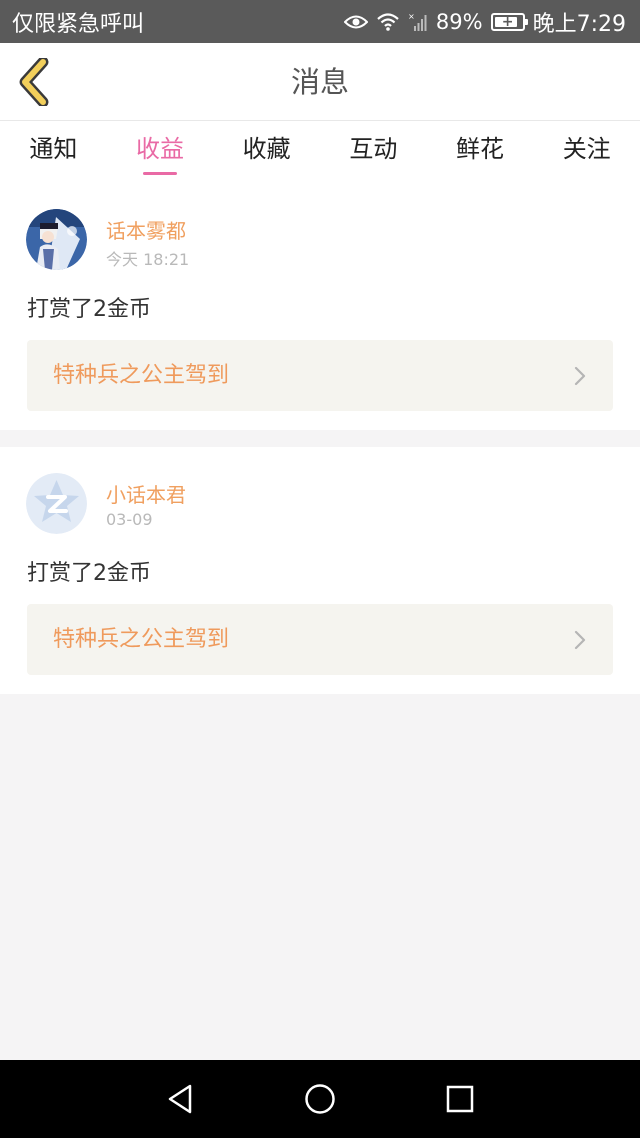  Describe the element at coordinates (418, 22) in the screenshot. I see `signal-icon: ×` at that location.